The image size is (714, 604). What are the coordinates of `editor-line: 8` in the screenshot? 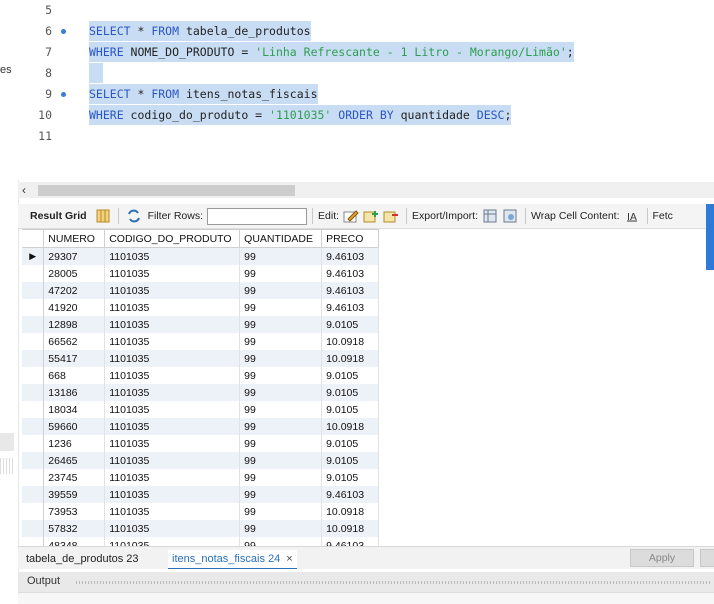 It's located at (366, 73).